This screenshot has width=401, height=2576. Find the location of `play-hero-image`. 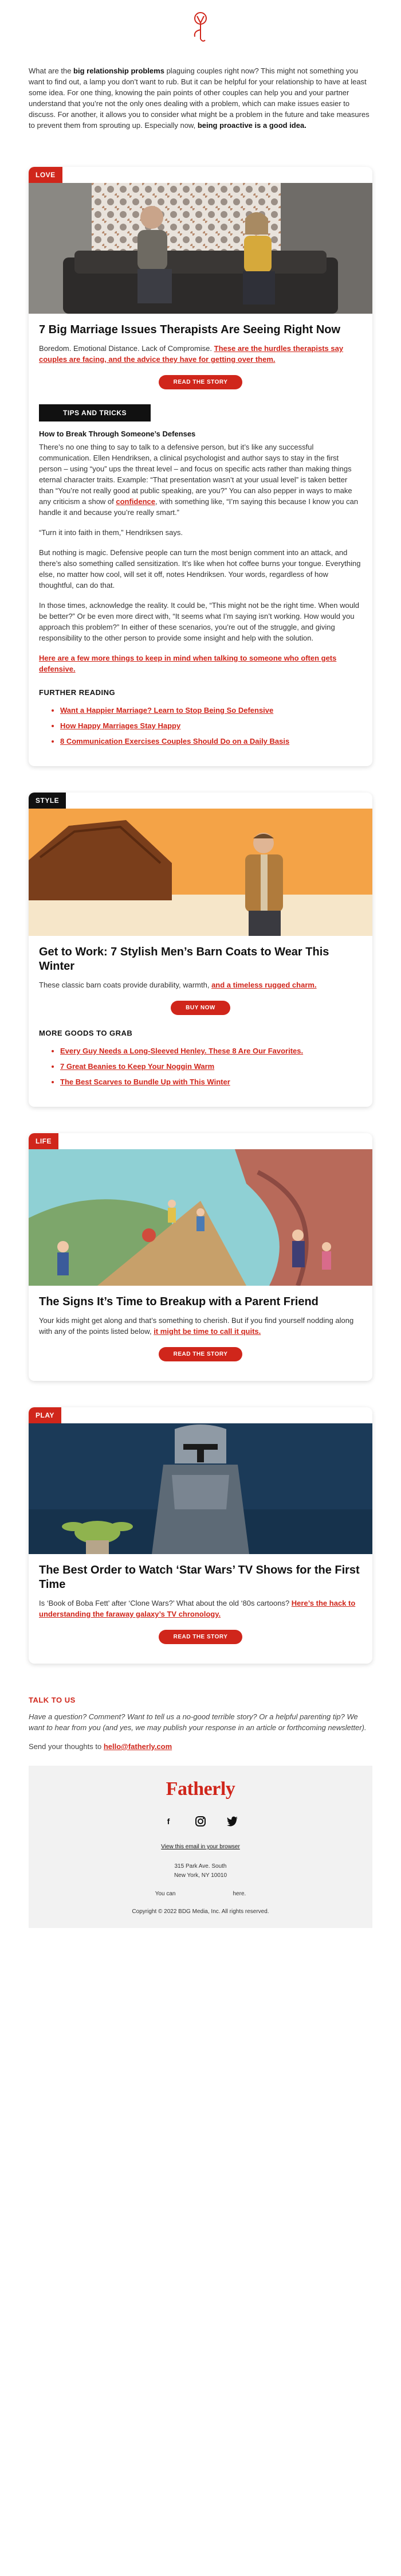

play-hero-image is located at coordinates (200, 1489).